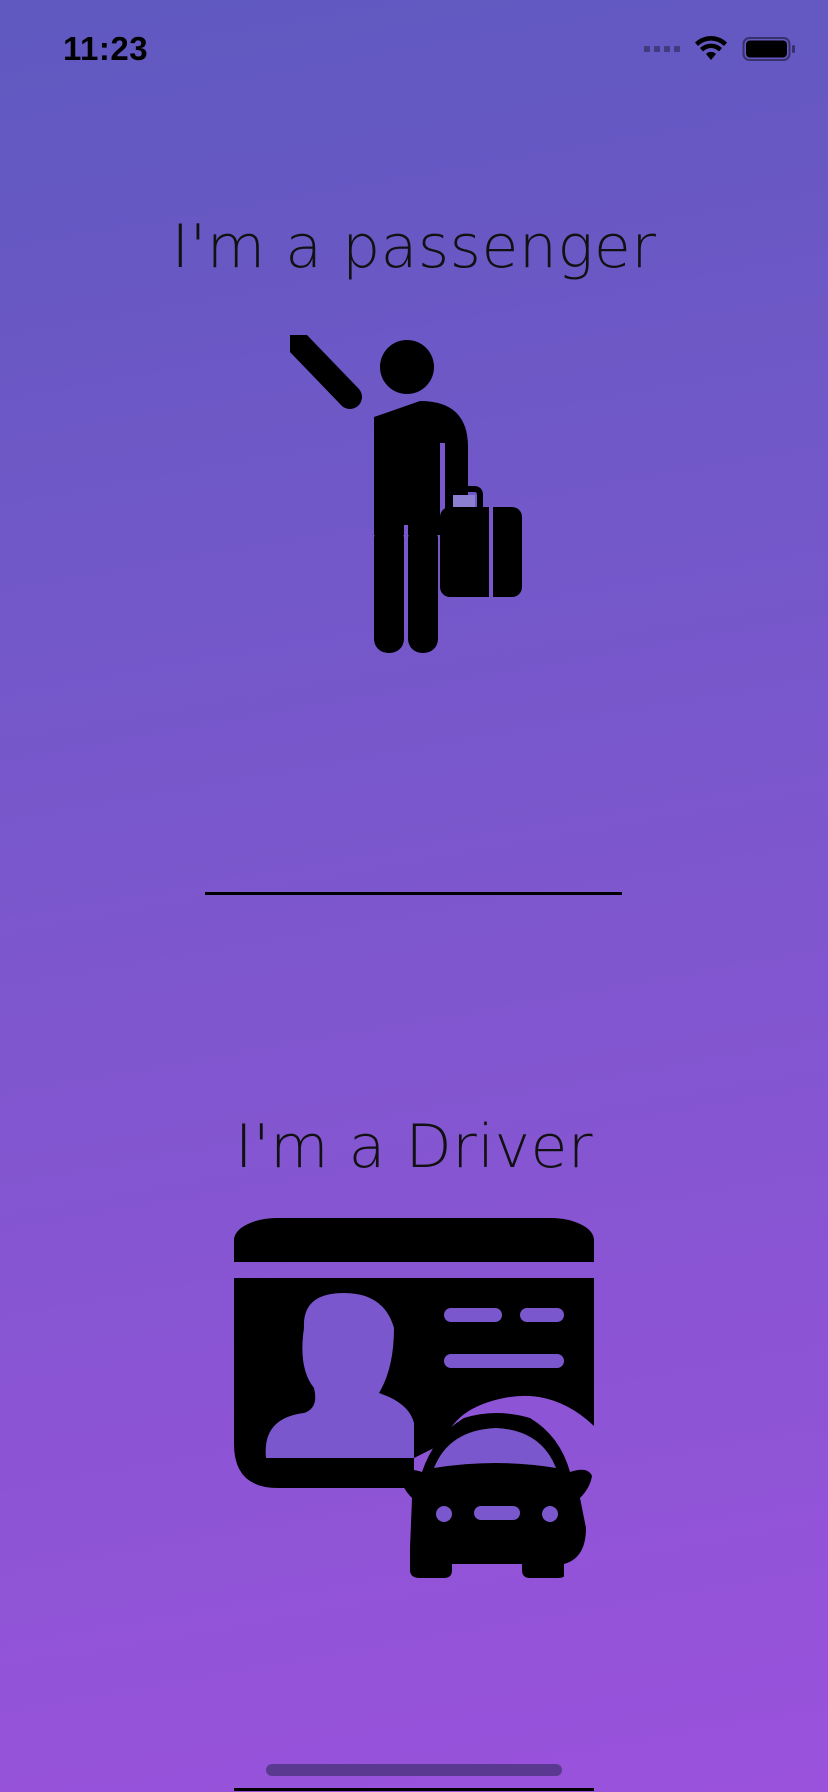  I want to click on home-indicator, so click(414, 1770).